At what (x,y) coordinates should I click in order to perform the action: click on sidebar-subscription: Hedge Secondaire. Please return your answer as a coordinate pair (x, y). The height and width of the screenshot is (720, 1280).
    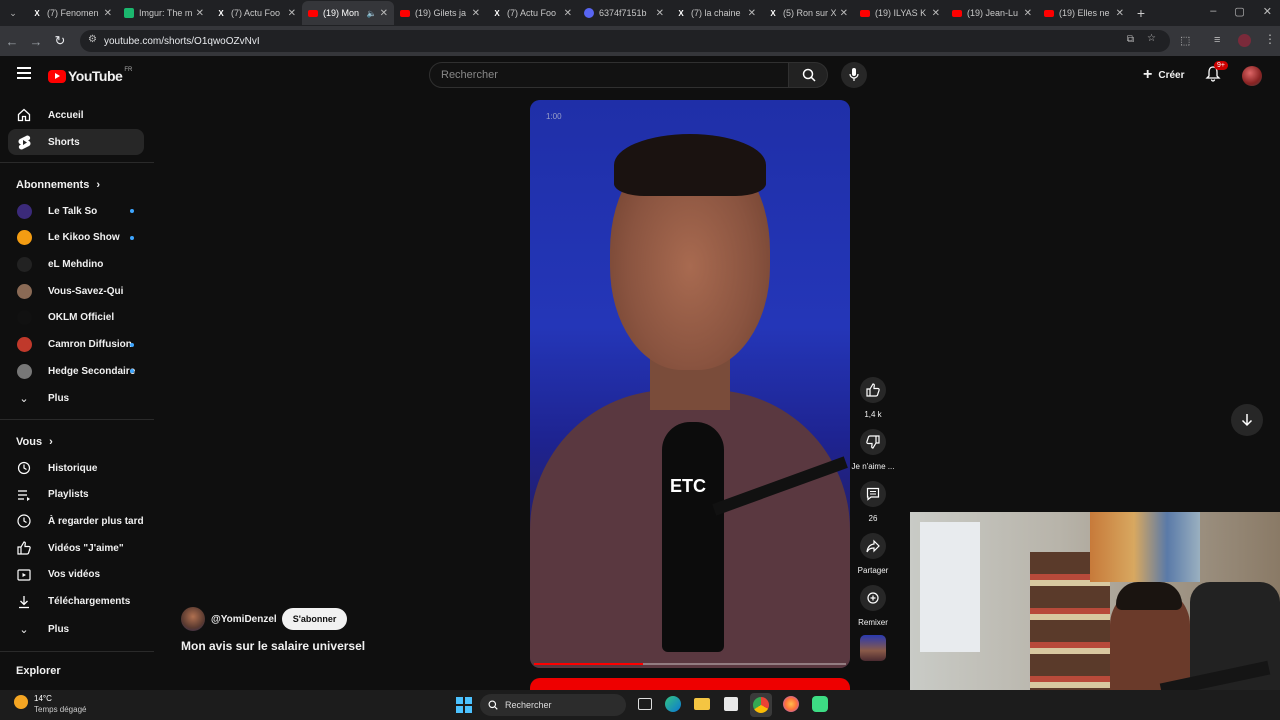
    Looking at the image, I should click on (76, 371).